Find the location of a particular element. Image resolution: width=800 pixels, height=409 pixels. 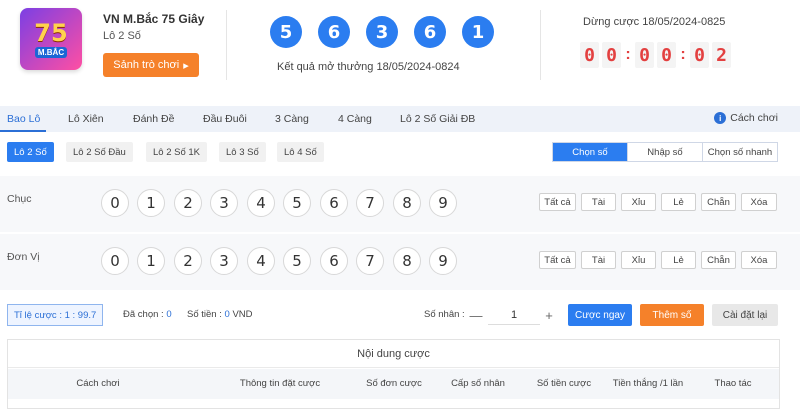

table-title: Nội dung cược is located at coordinates (393, 354).